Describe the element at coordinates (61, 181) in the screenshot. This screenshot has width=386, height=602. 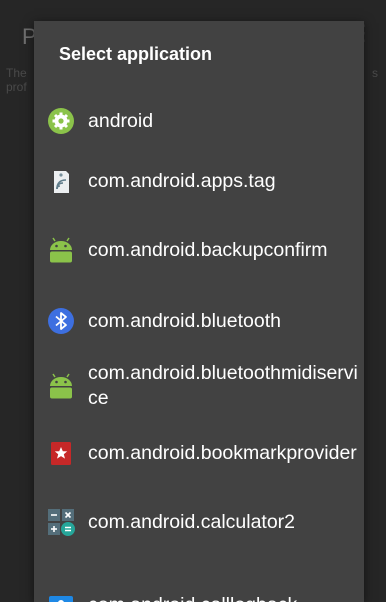
I see `nfc-tag-icon` at that location.